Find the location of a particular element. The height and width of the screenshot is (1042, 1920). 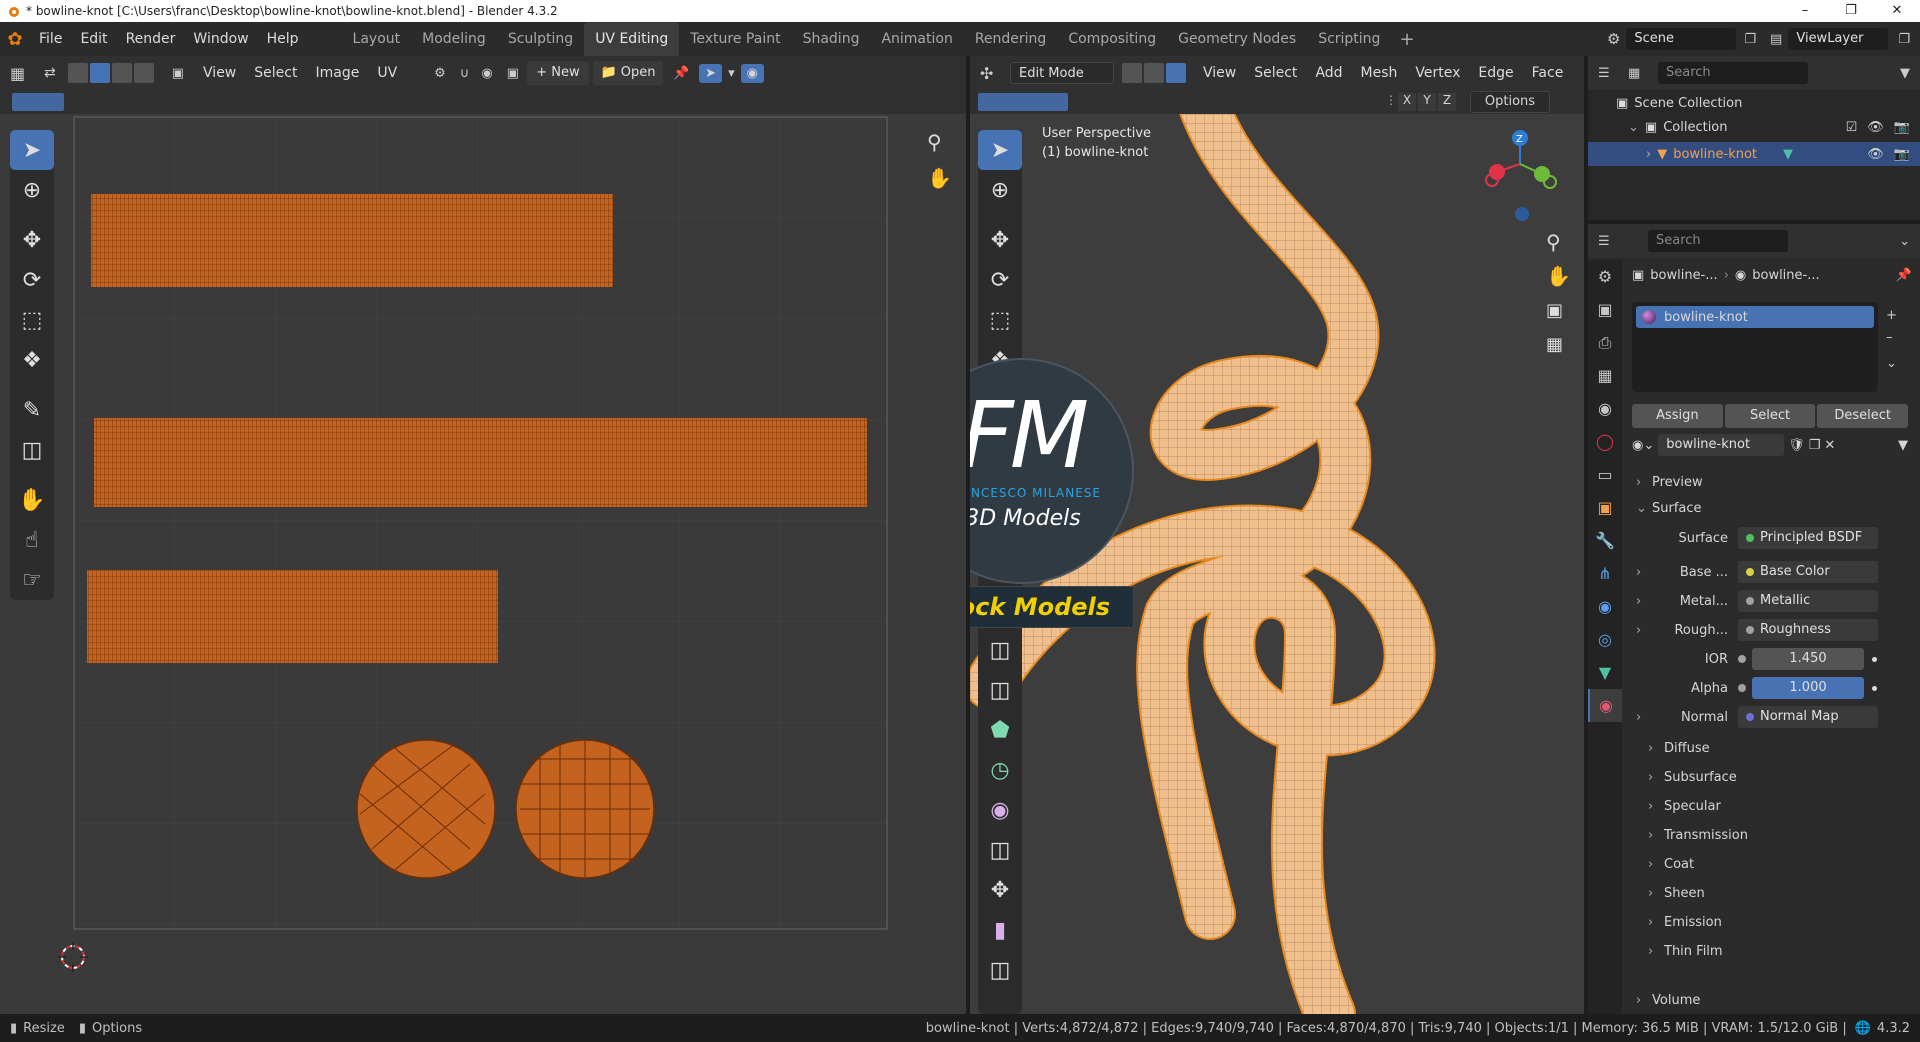

annotate-tool-icon: ✎ is located at coordinates (32, 410).